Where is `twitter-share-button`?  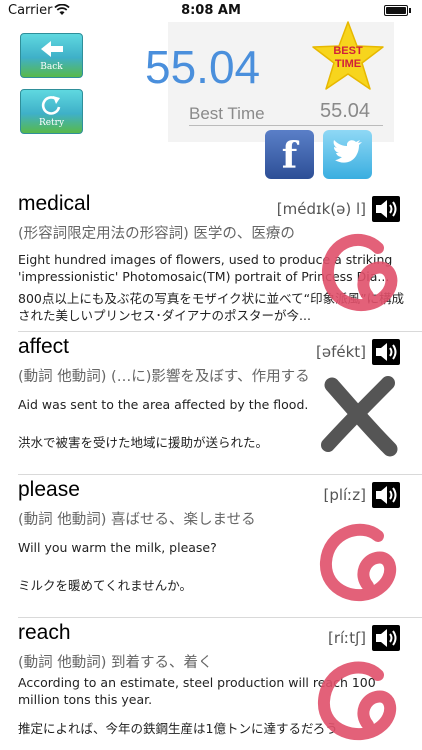 twitter-share-button is located at coordinates (347, 154).